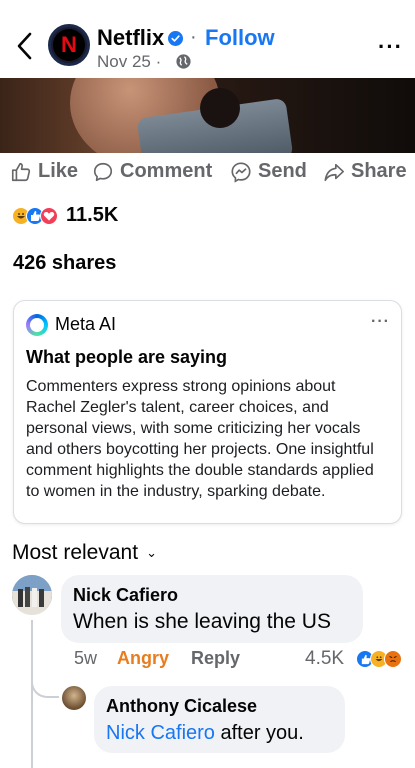 The image size is (415, 768). I want to click on follow-button: Follow, so click(240, 38).